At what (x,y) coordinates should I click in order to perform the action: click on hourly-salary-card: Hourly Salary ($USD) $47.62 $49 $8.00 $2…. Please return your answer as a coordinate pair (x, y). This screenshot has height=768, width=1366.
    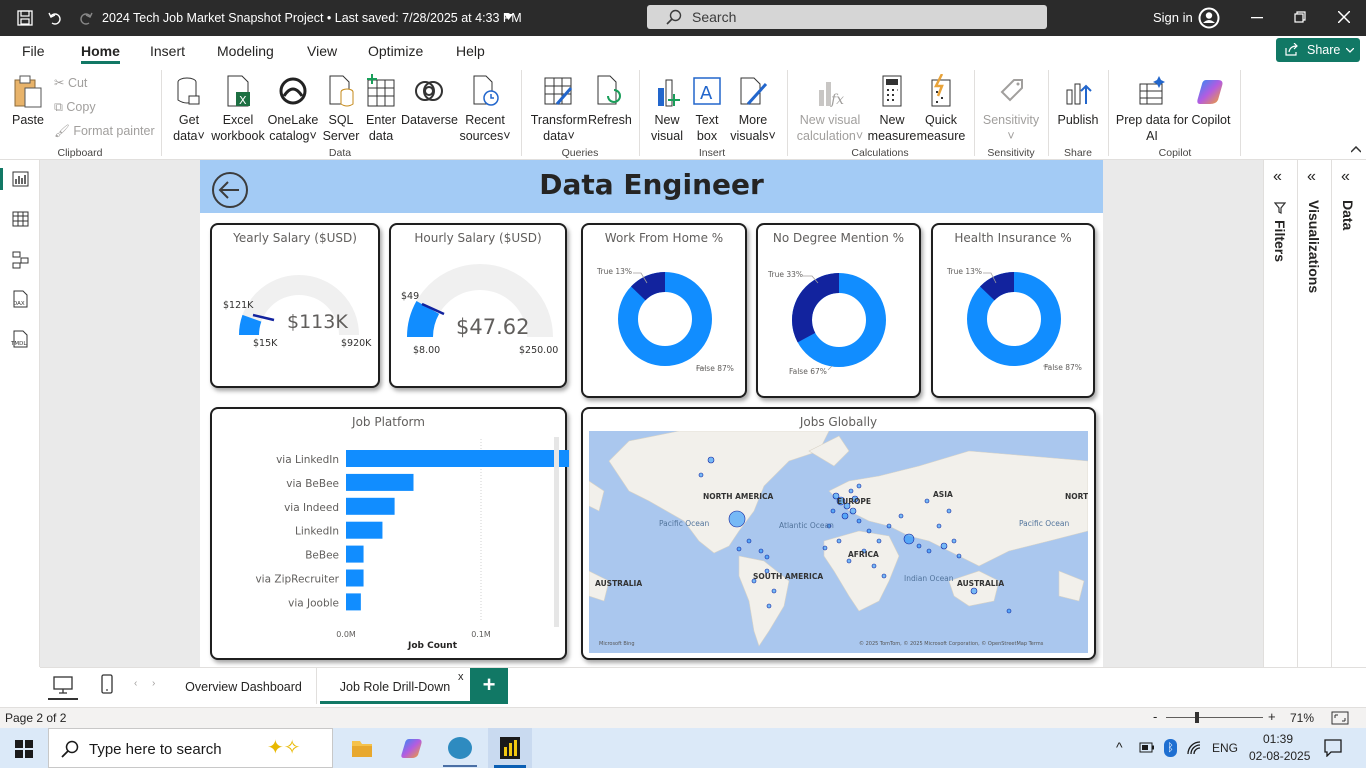
    Looking at the image, I should click on (478, 305).